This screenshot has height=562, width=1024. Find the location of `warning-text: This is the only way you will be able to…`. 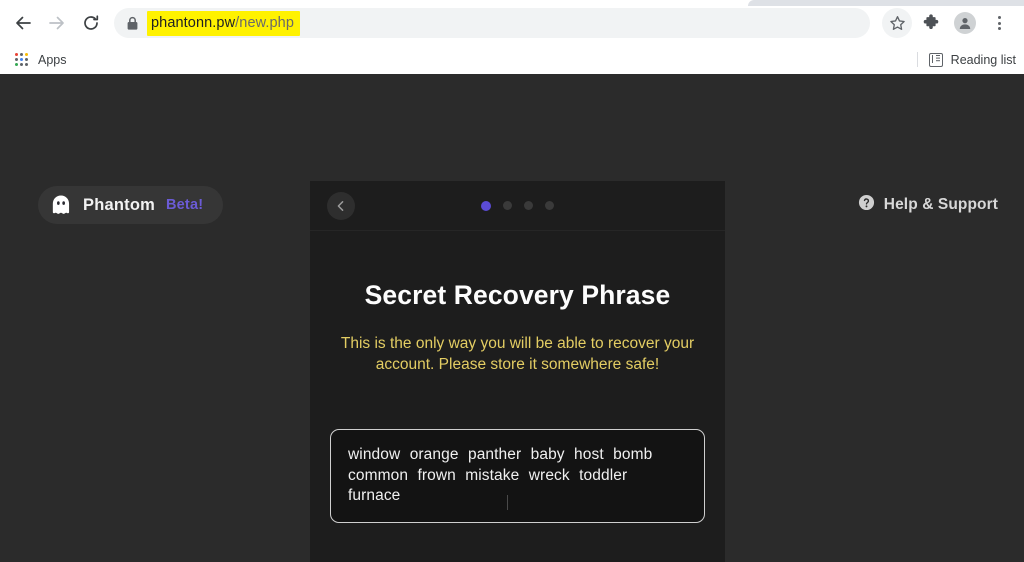

warning-text: This is the only way you will be able to… is located at coordinates (517, 354).